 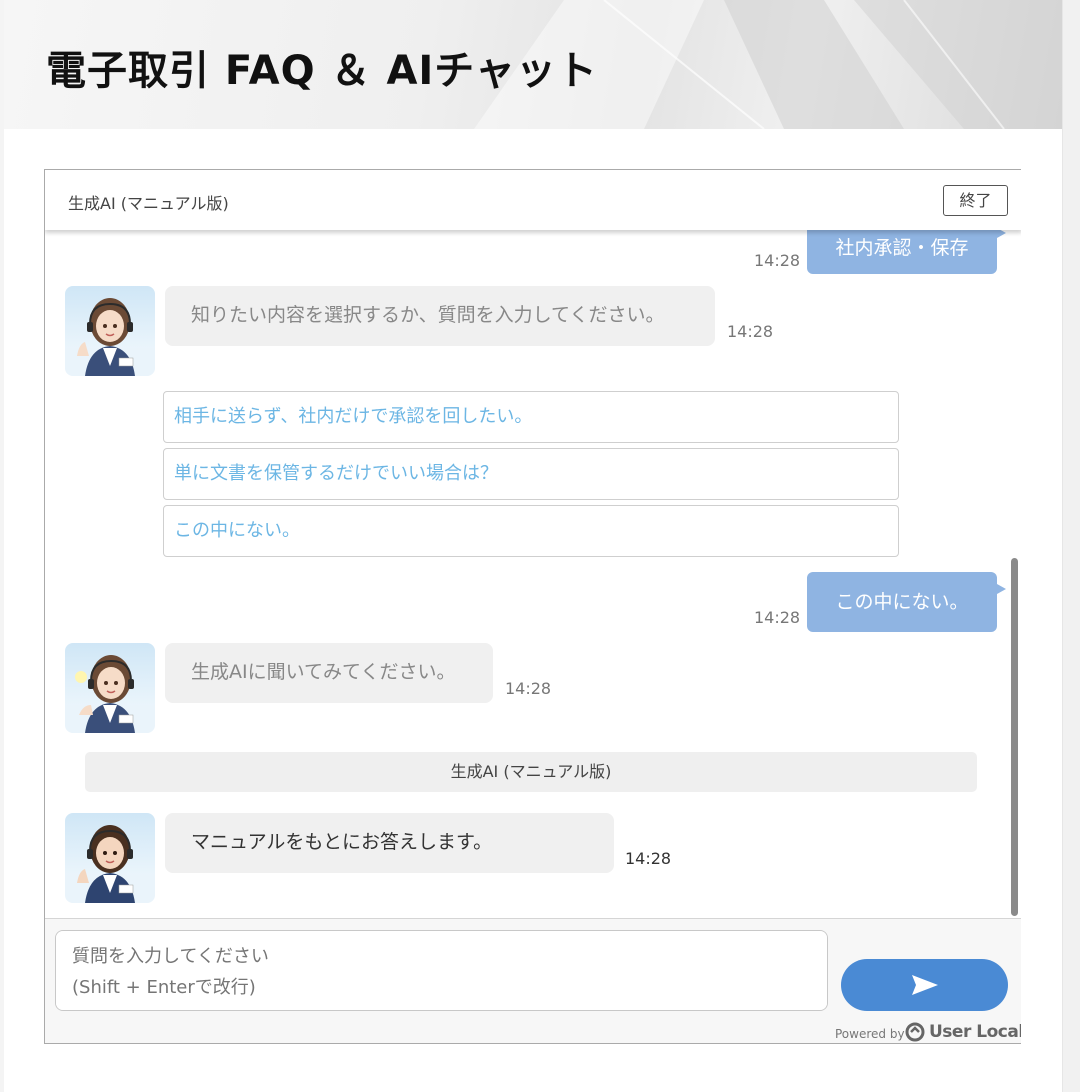 I want to click on header-banner: 電子取引 FAQ ＆ AIチャット, so click(x=533, y=64).